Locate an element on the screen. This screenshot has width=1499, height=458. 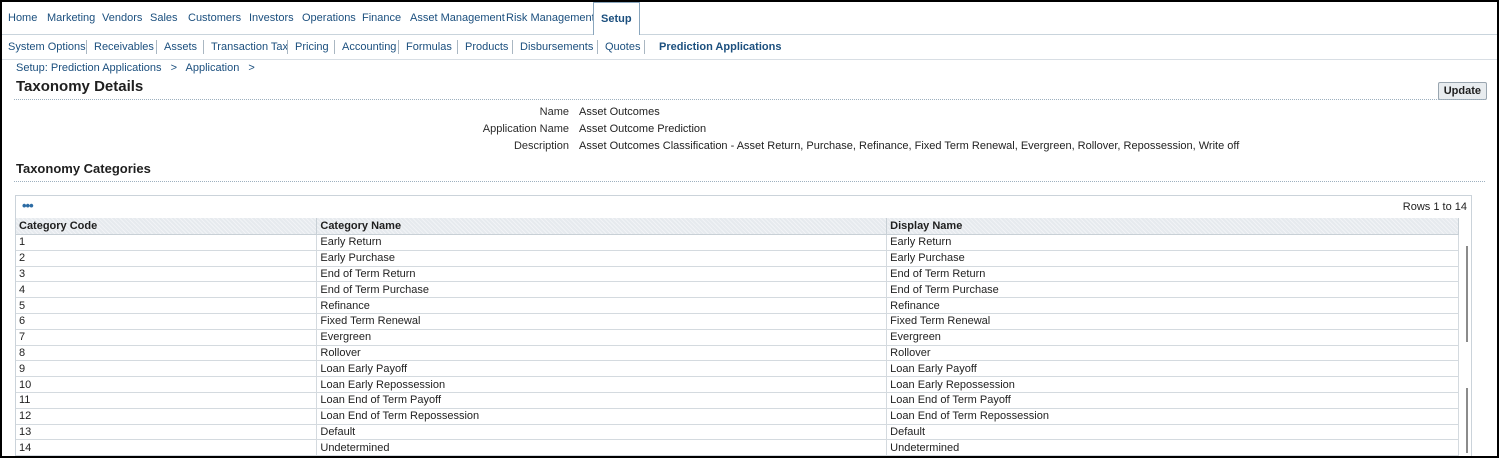
tab-marketing: Marketing is located at coordinates (71, 18).